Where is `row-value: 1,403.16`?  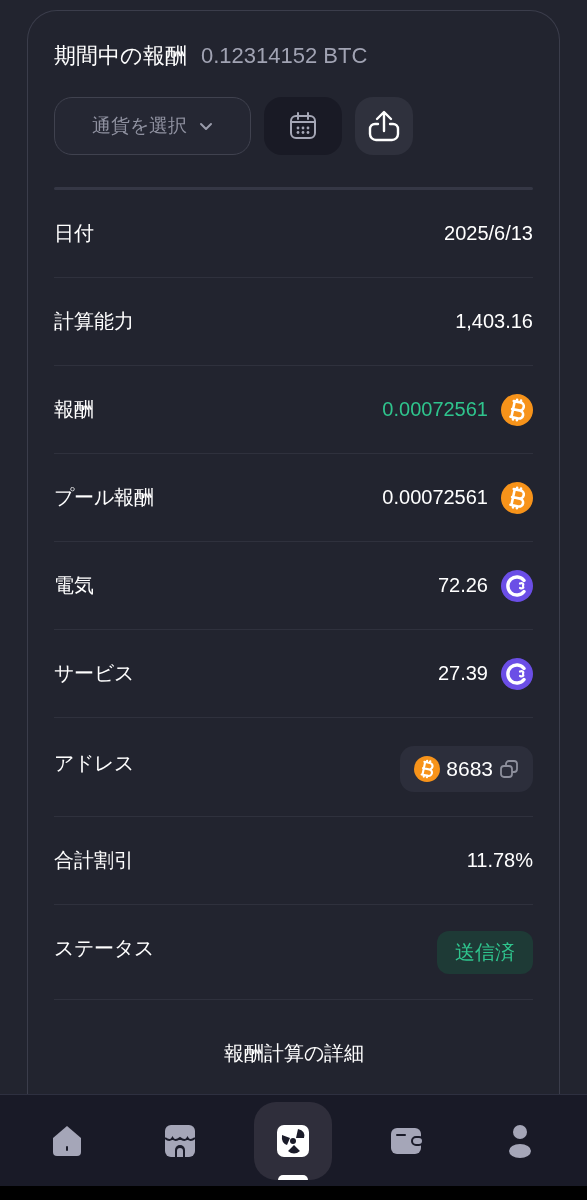 row-value: 1,403.16 is located at coordinates (494, 321).